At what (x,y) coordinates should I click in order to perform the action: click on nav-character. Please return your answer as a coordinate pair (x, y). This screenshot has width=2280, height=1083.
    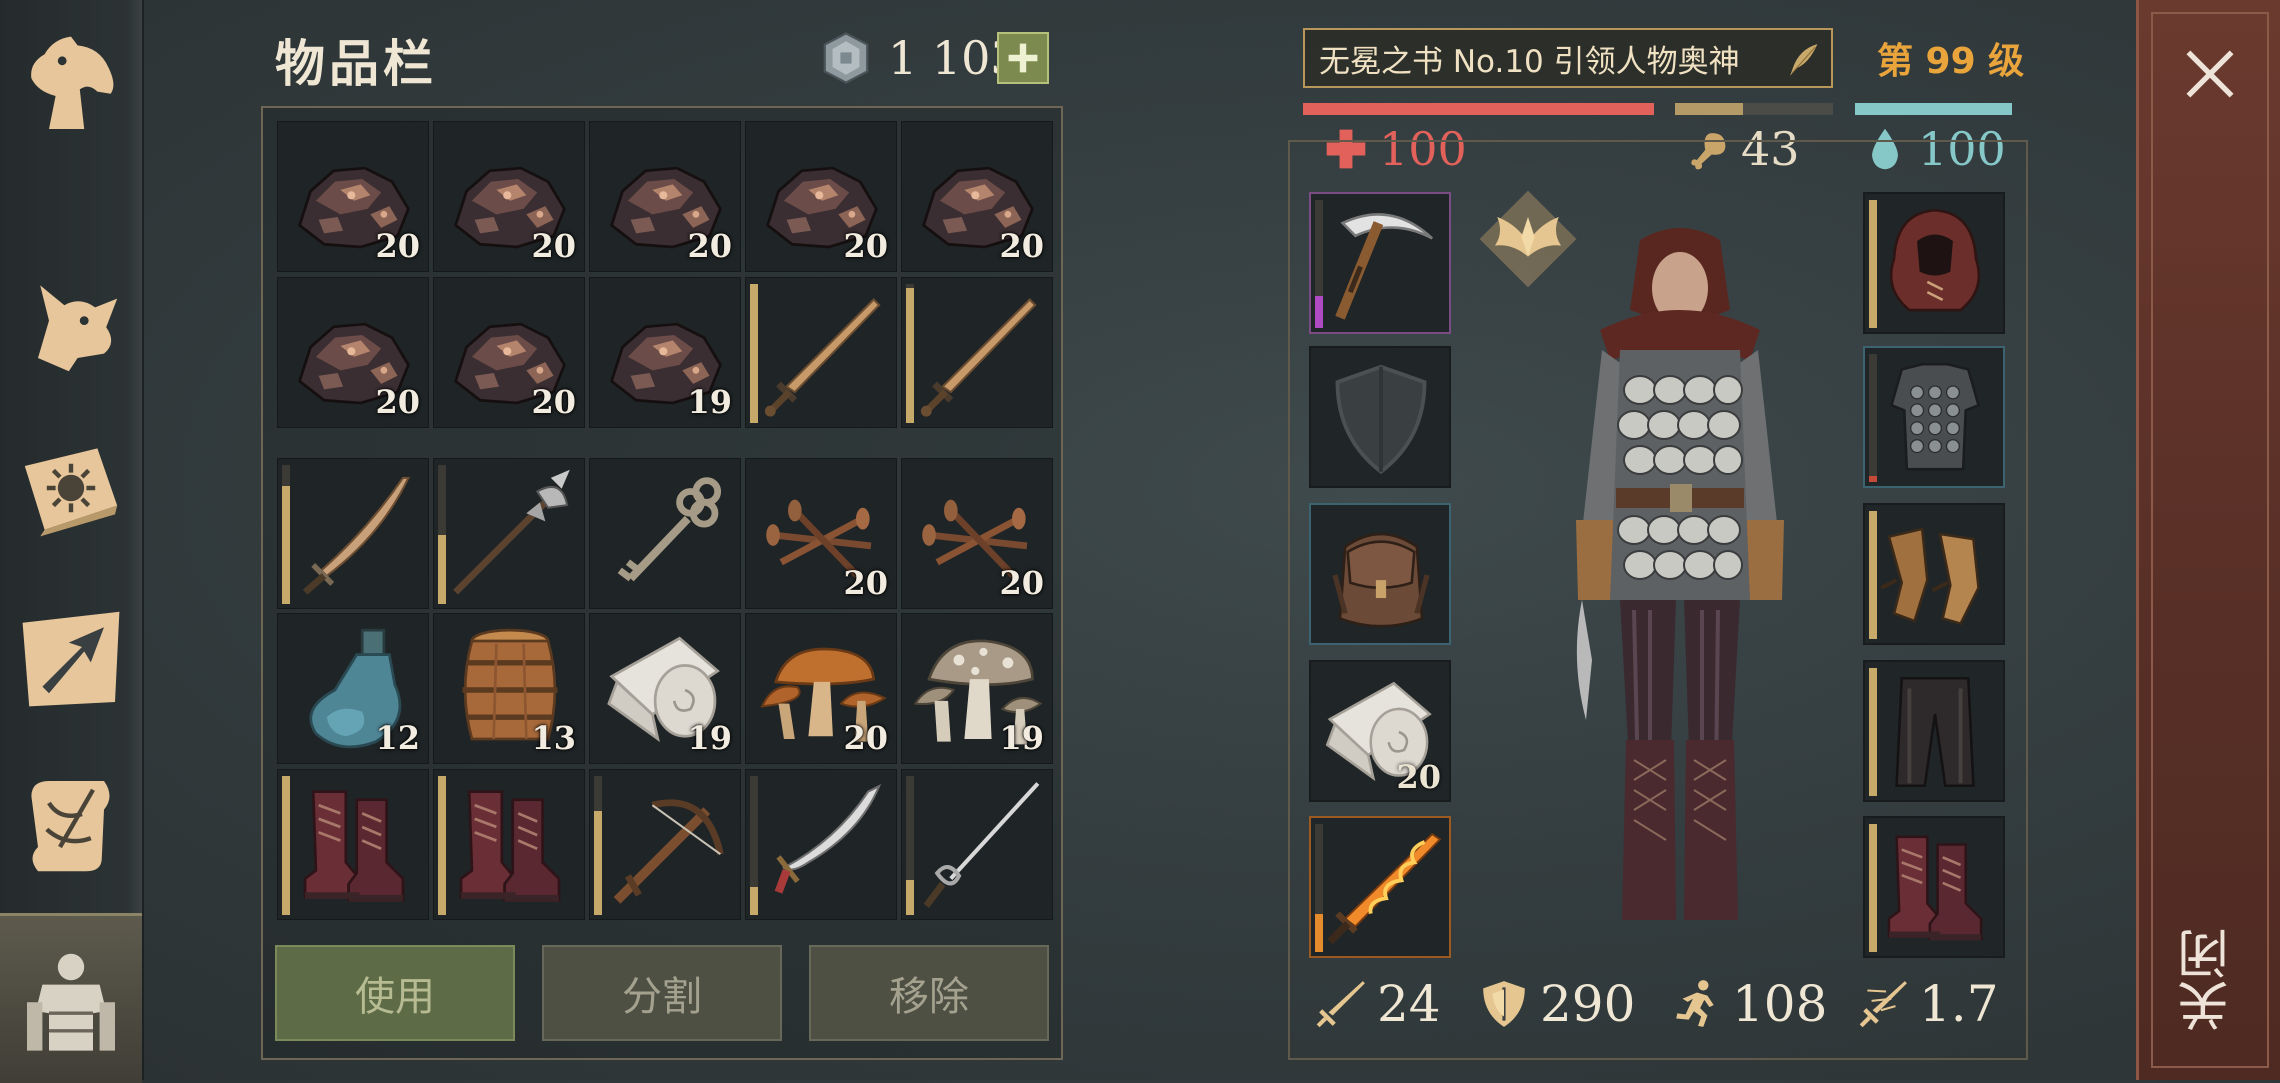
    Looking at the image, I should click on (71, 998).